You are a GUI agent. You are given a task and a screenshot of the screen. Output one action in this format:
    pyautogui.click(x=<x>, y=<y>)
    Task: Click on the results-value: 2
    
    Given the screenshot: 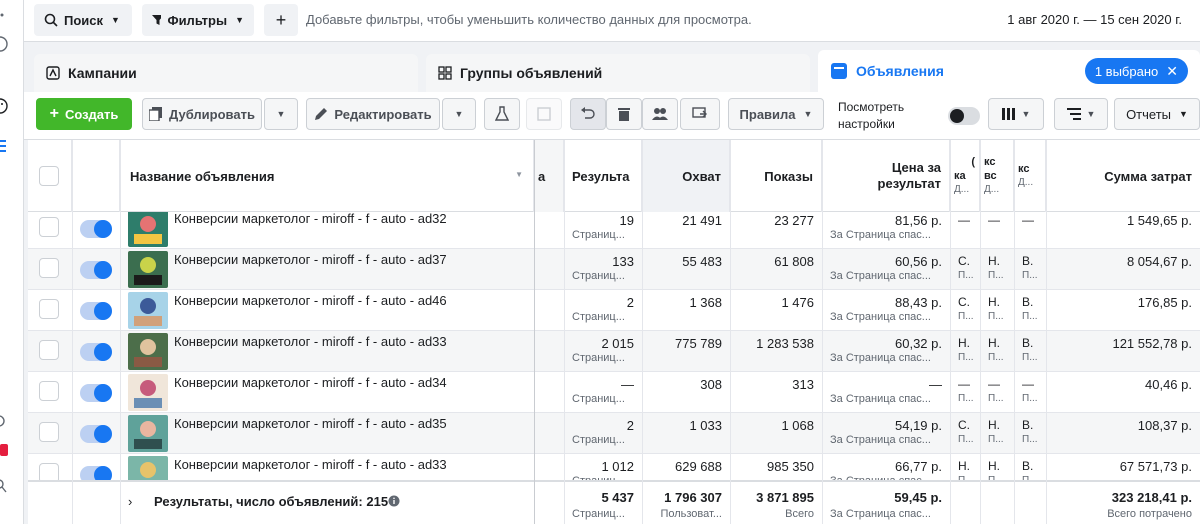 What is the action you would take?
    pyautogui.click(x=630, y=425)
    